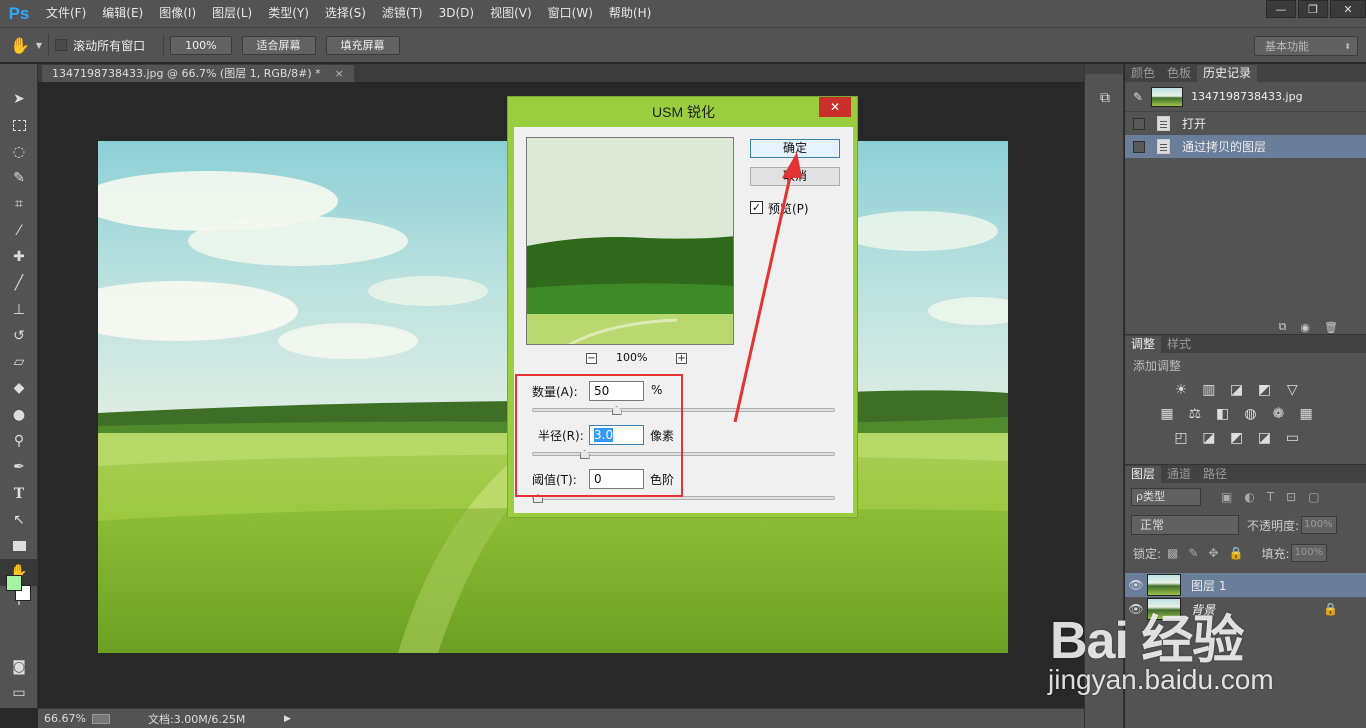  Describe the element at coordinates (1167, 414) in the screenshot. I see `hue-saturation-icon: ▦` at that location.